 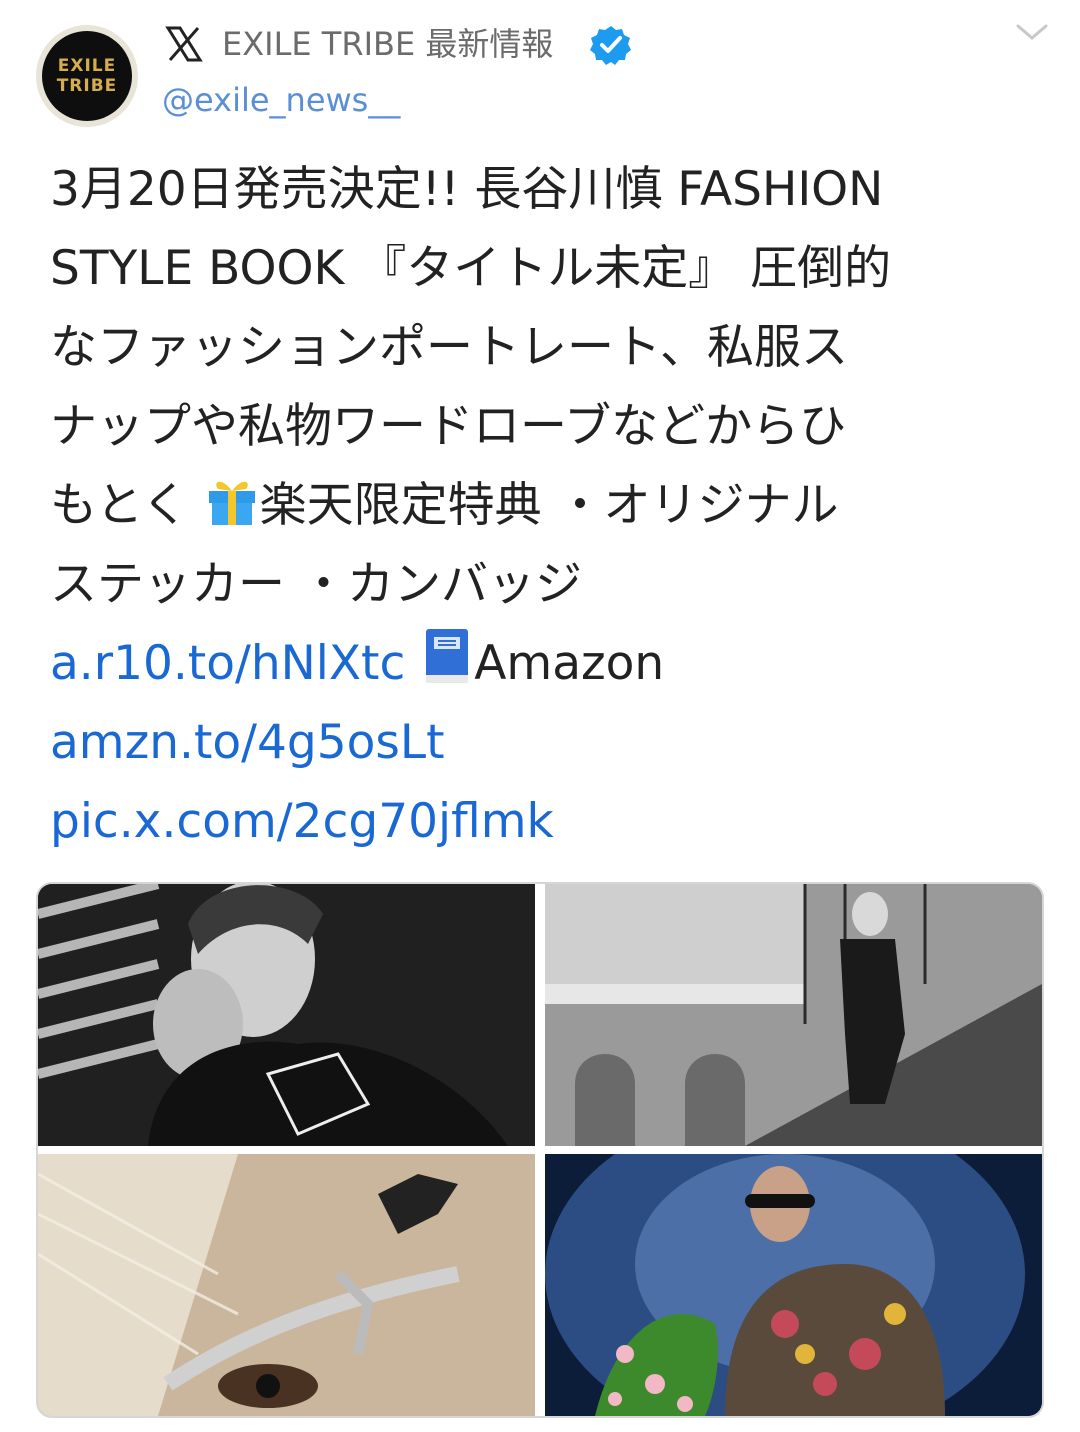 What do you see at coordinates (87, 86) in the screenshot?
I see `avatar-text-line-2: TRIBE` at bounding box center [87, 86].